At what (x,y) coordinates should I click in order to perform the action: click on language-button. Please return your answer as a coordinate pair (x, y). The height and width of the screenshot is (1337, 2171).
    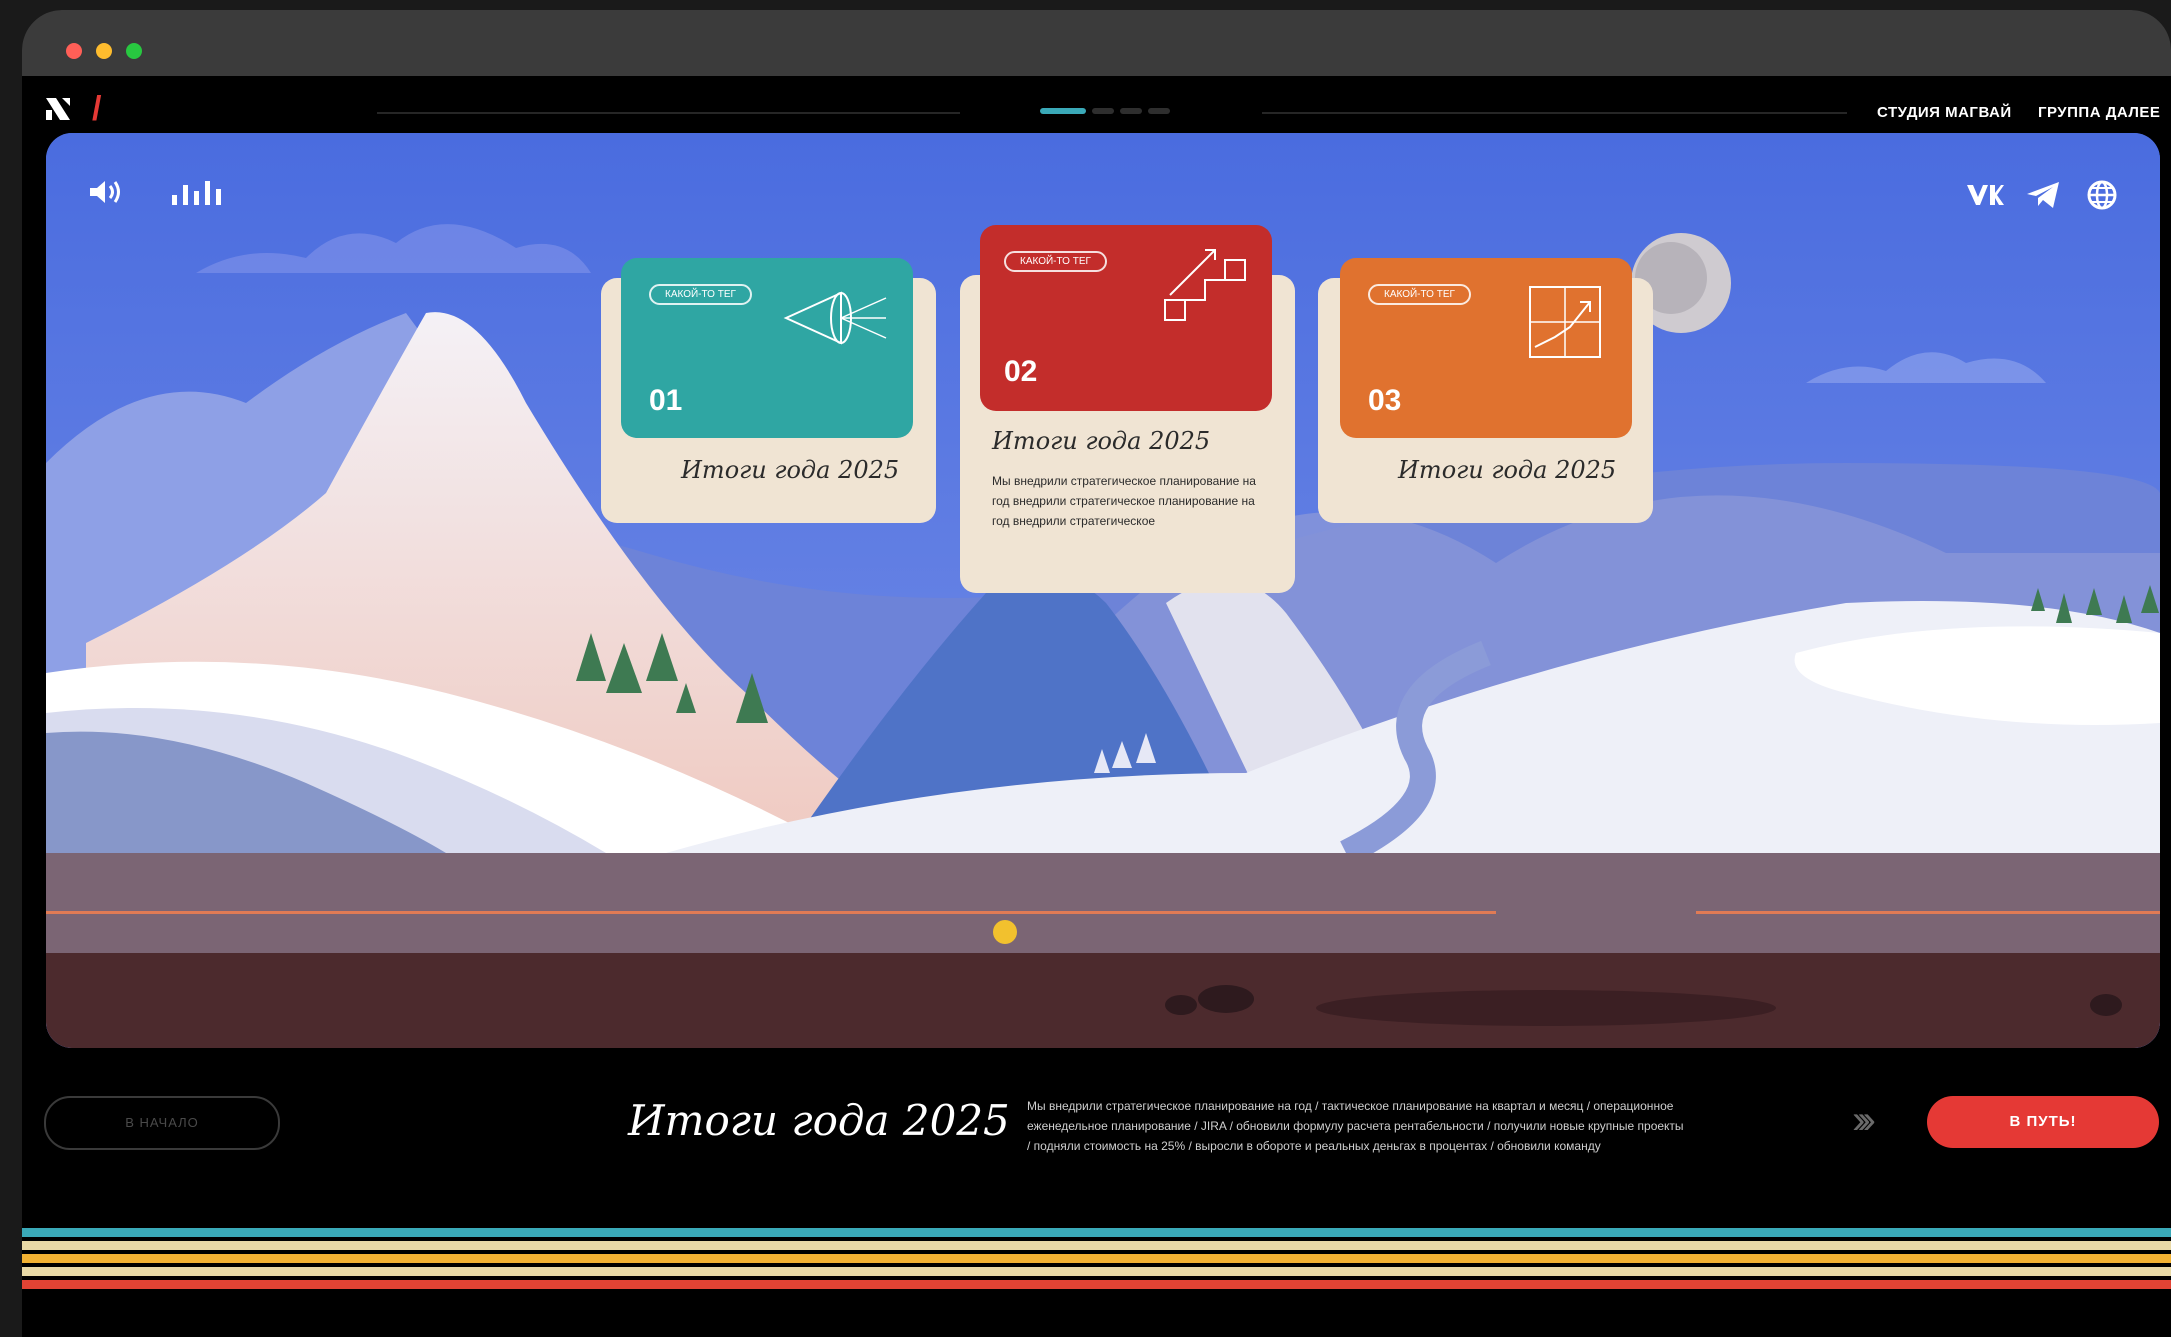
    Looking at the image, I should click on (2102, 197).